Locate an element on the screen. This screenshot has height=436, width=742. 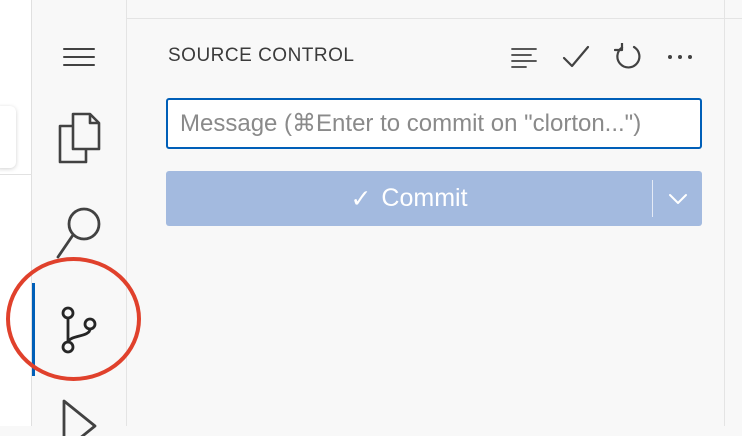
view-as-tree-button is located at coordinates (524, 57).